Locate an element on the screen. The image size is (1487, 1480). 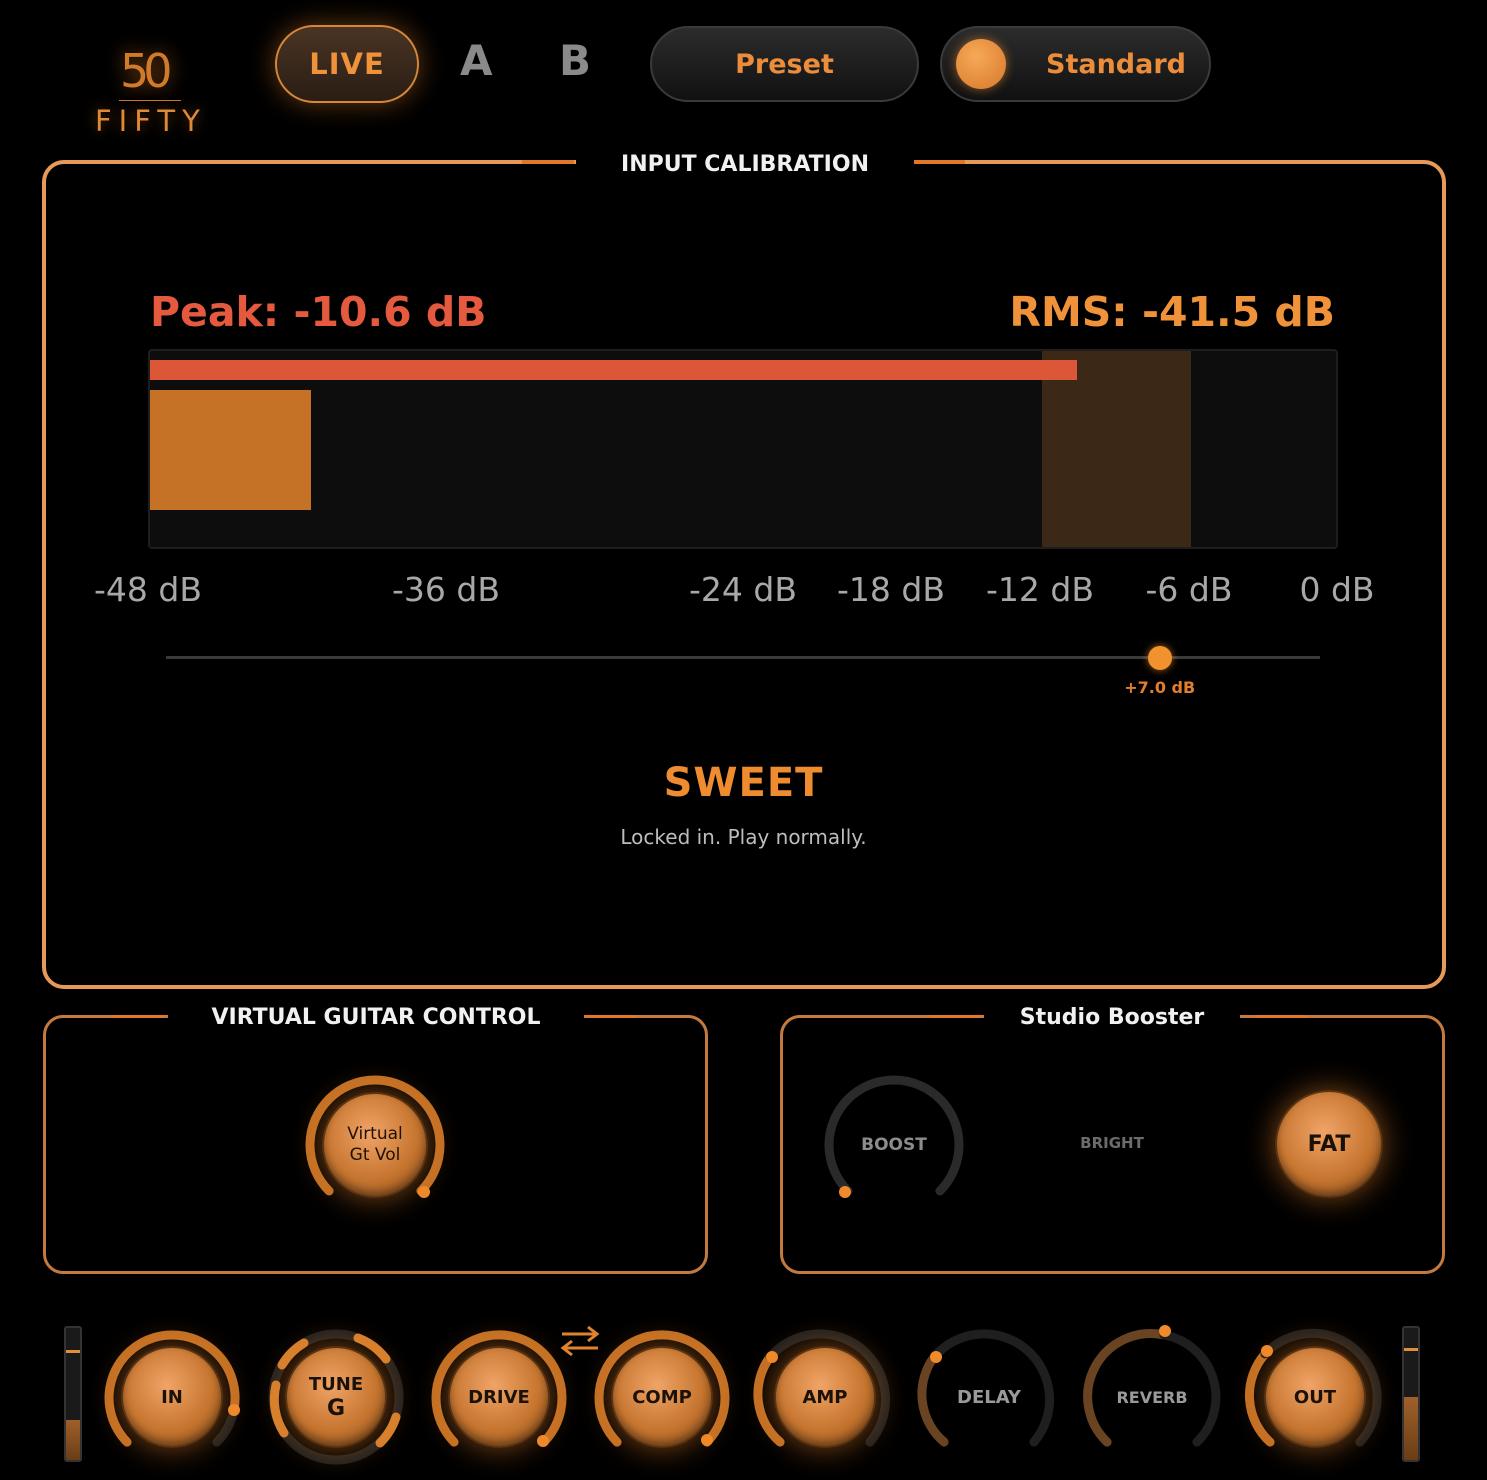
input-level-marker is located at coordinates (73, 1351).